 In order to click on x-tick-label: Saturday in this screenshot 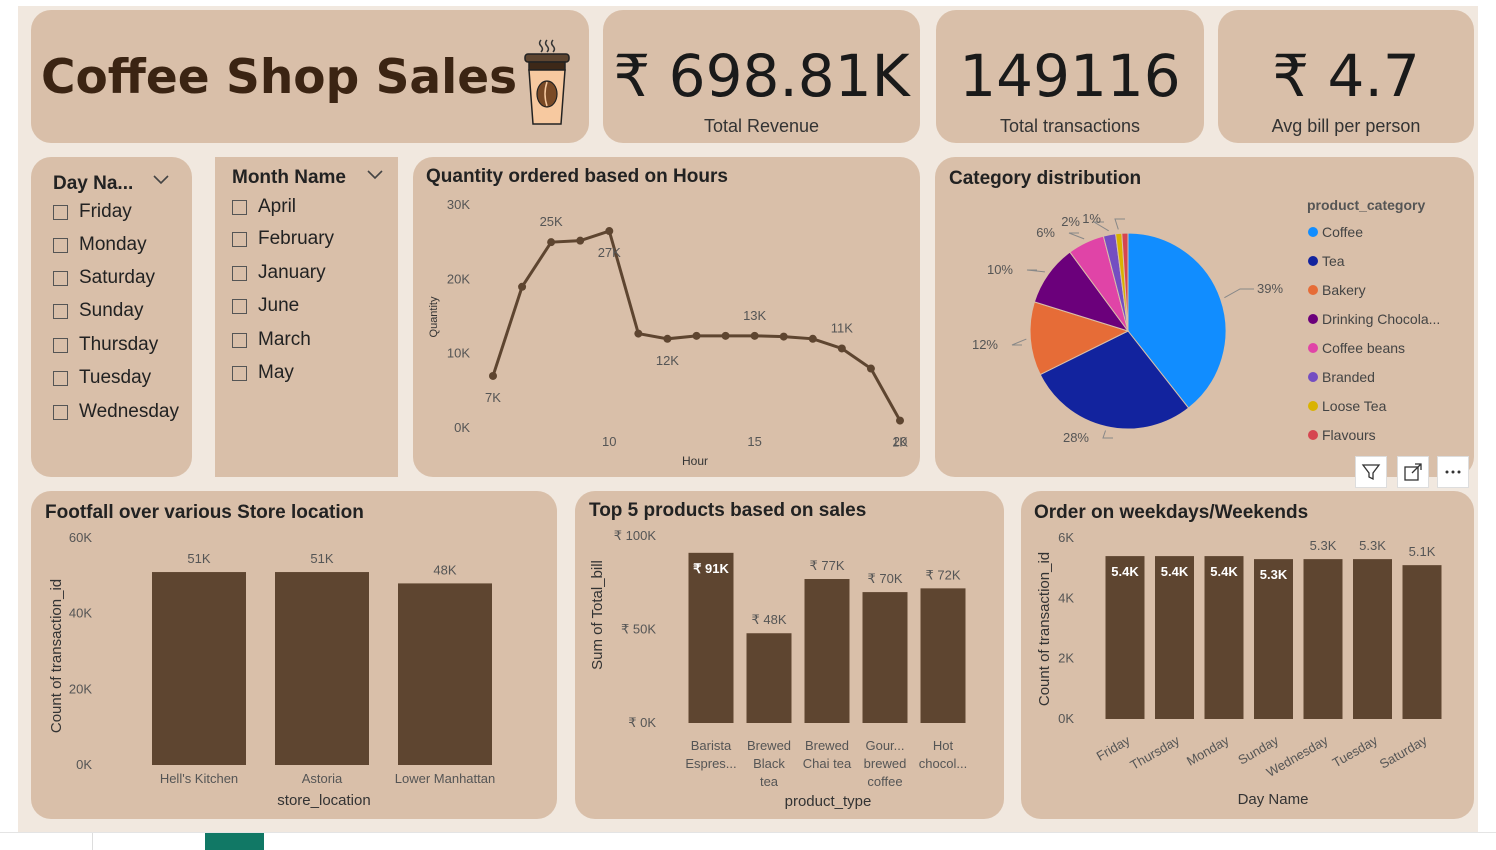, I will do `click(1403, 751)`.